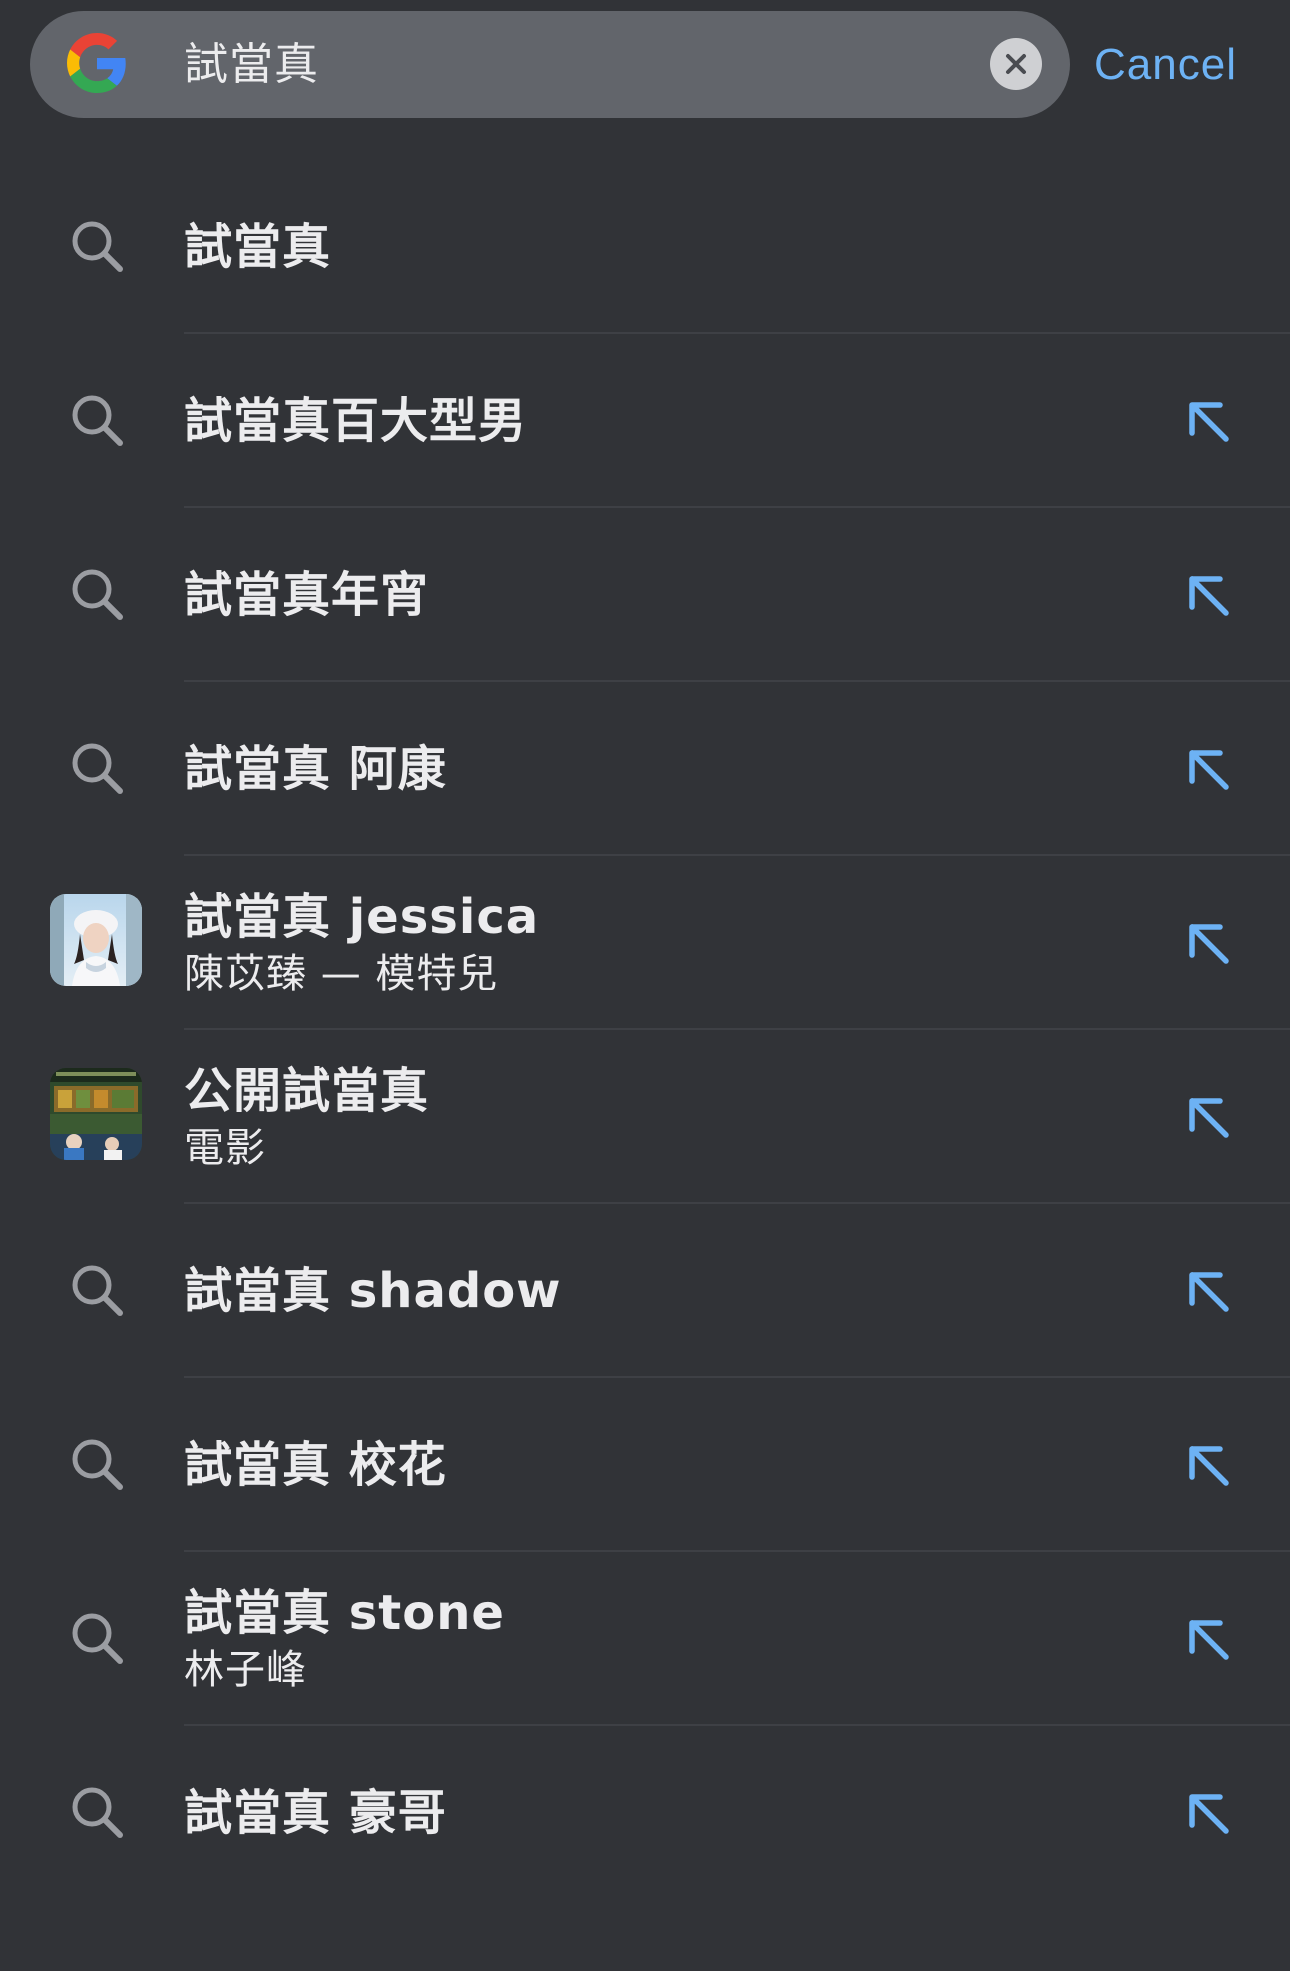 This screenshot has height=1971, width=1290. I want to click on suggestion-subtitle: 陳苡臻 — 模特兒, so click(341, 974).